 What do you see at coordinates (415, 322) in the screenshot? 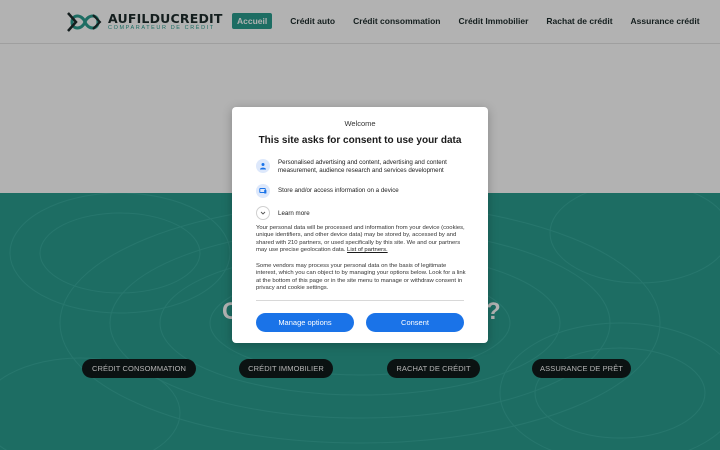
I see `consent-button: Consent` at bounding box center [415, 322].